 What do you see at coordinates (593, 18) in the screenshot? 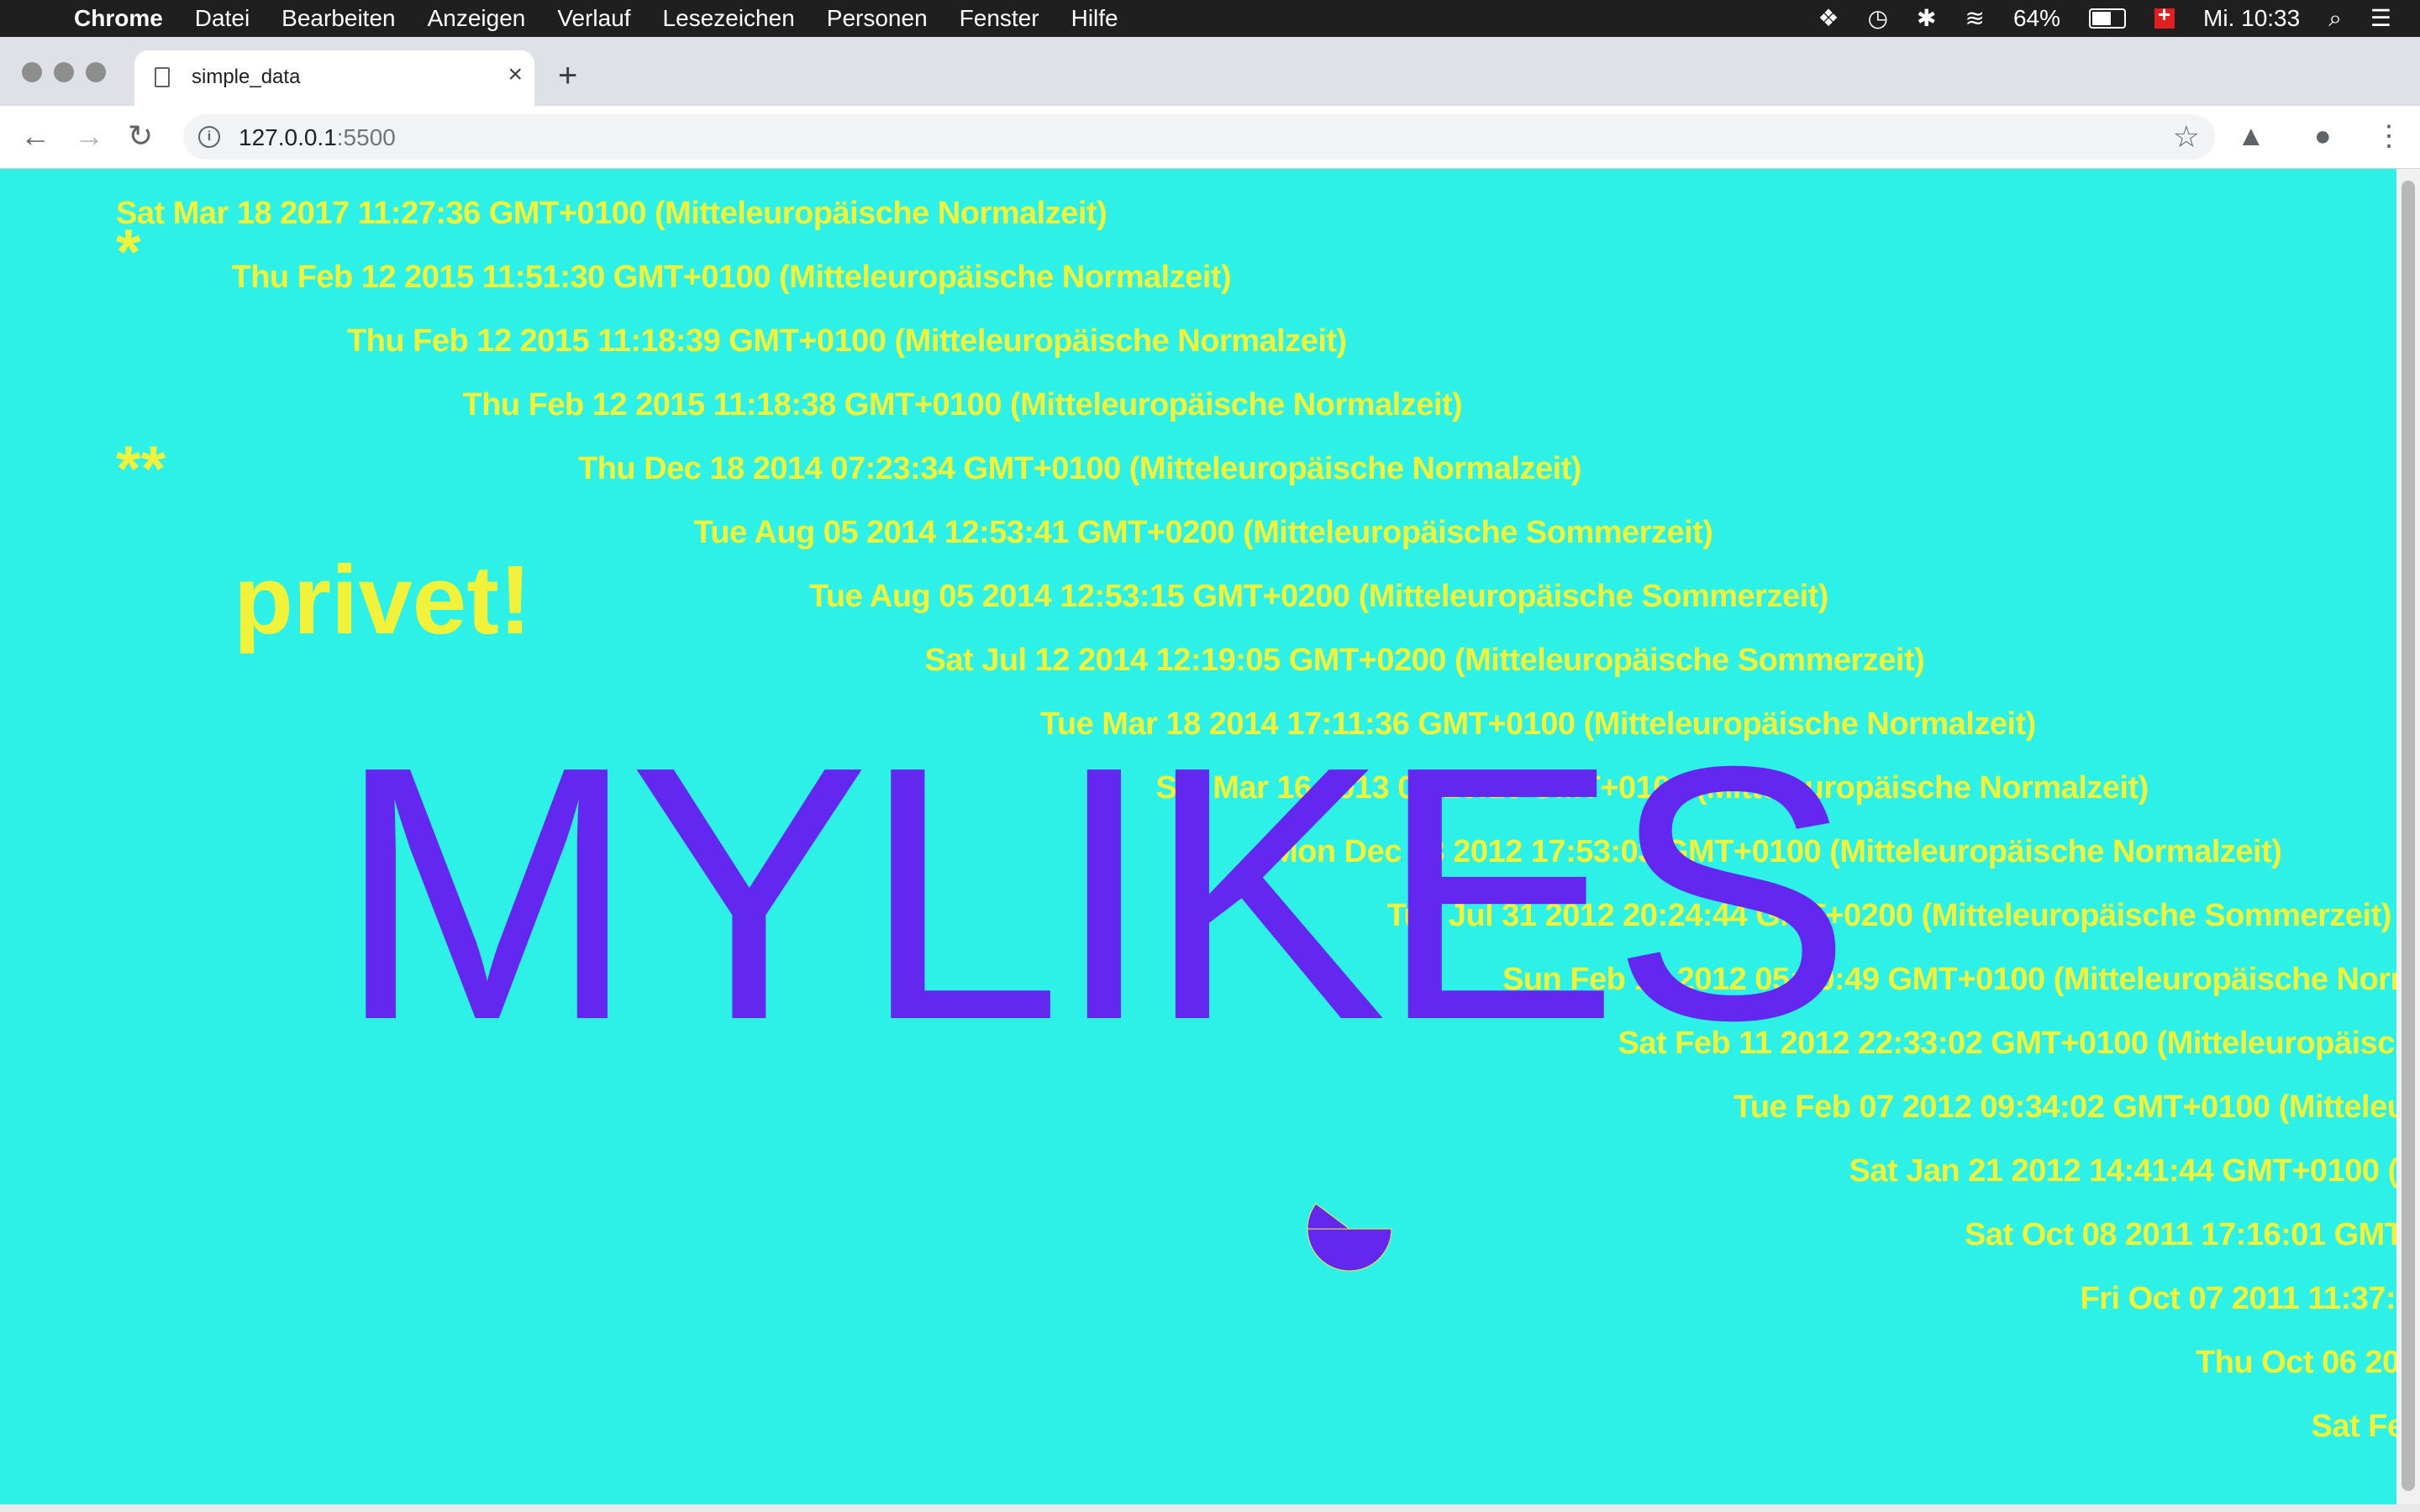
I see `menu-verlauf: Verlauf` at bounding box center [593, 18].